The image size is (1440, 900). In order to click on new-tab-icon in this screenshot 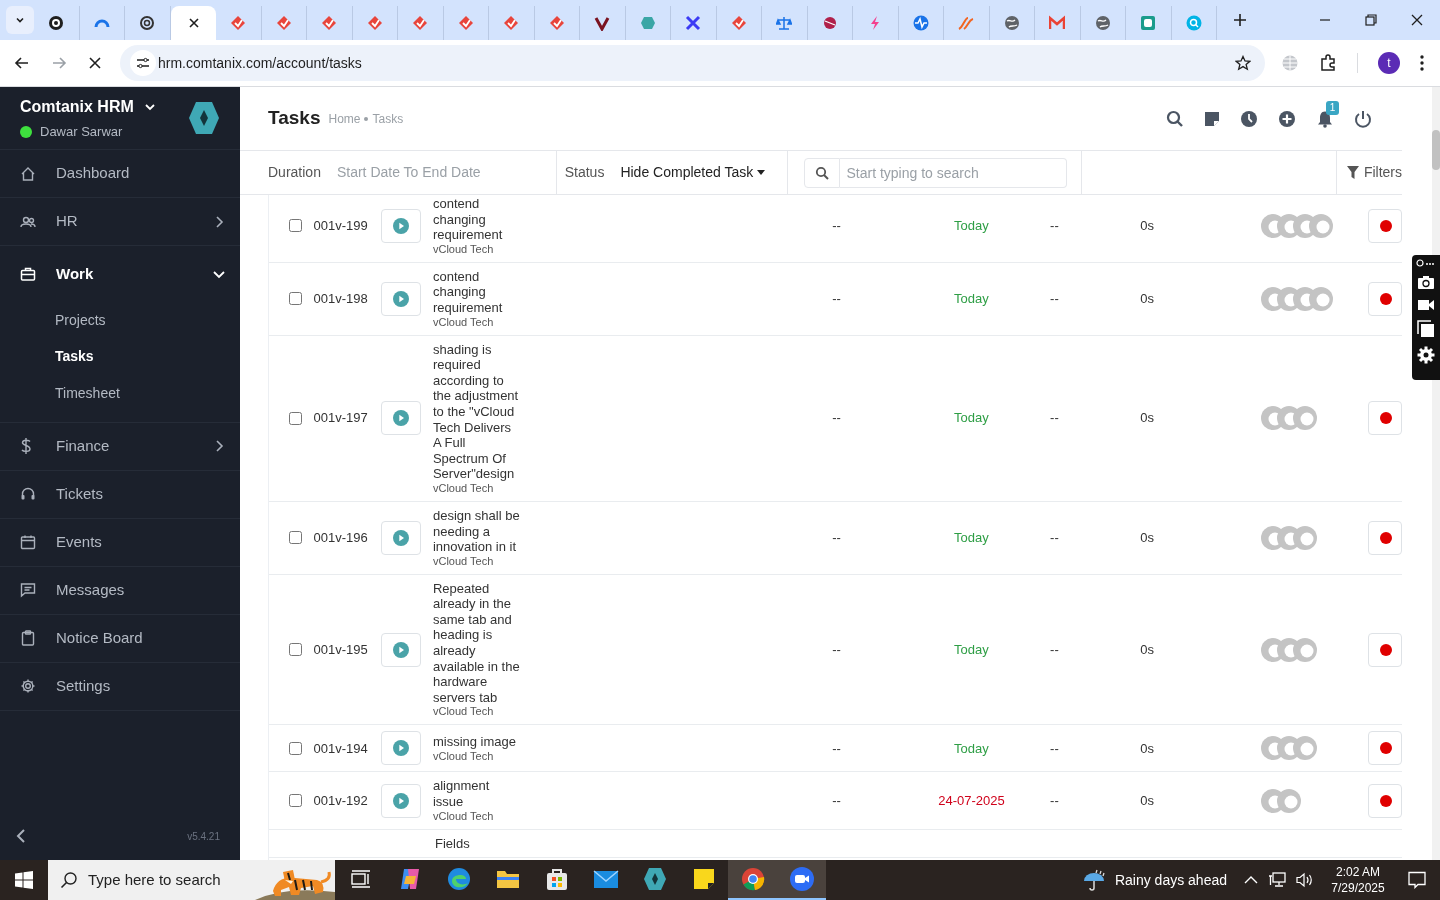, I will do `click(1240, 20)`.